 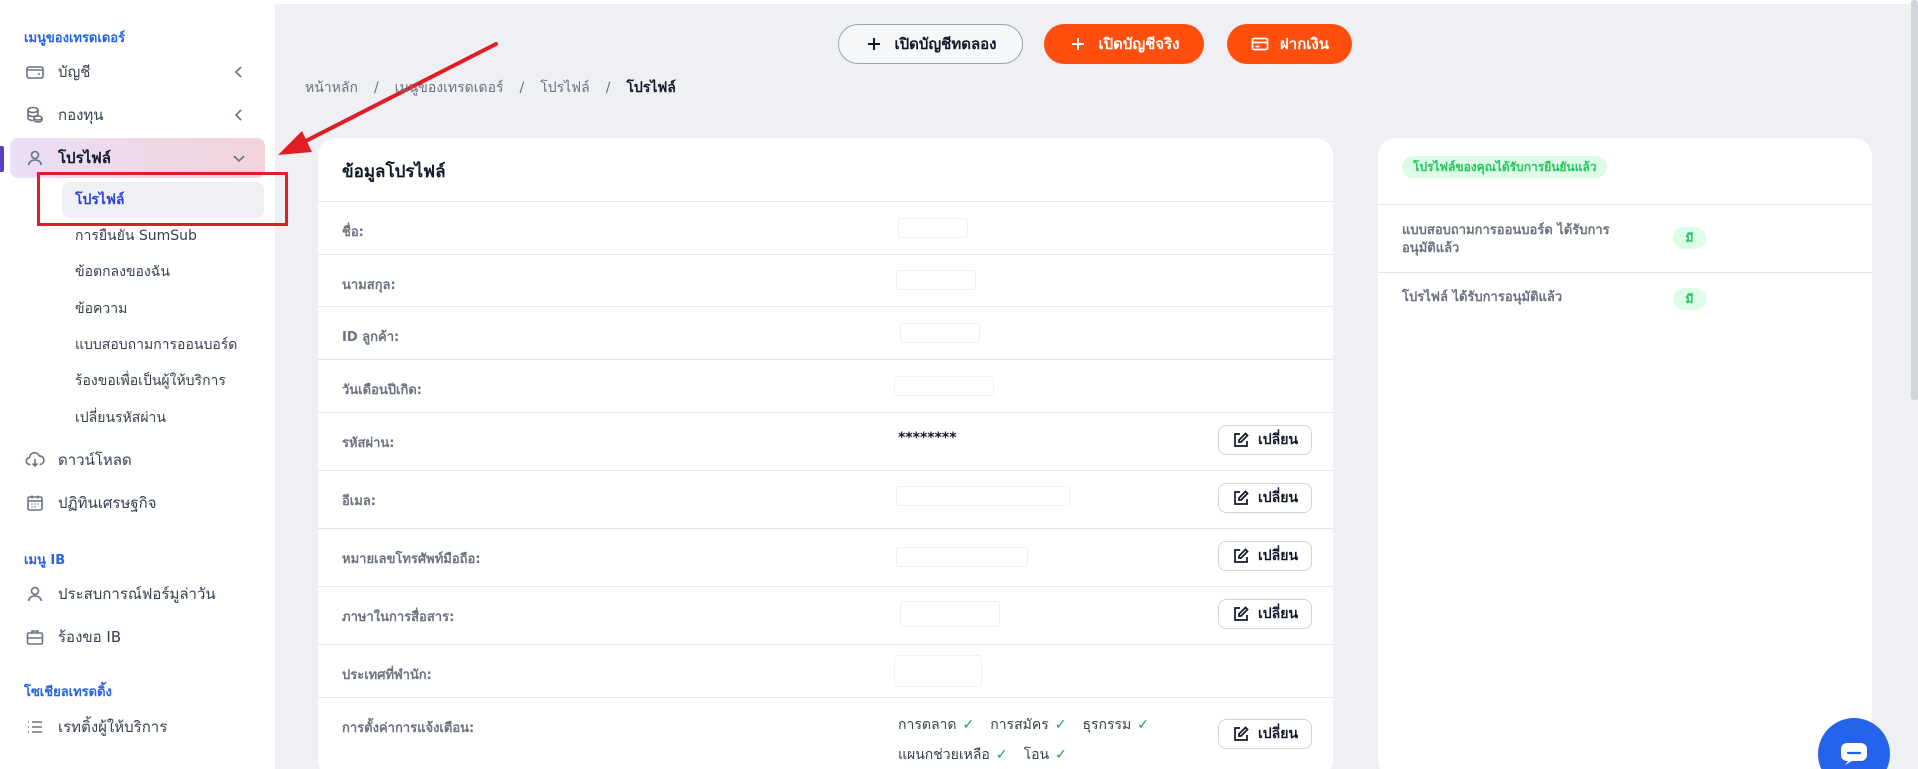 I want to click on row-label: การตั้งค่าการแจ้งเตือน:, so click(x=408, y=728).